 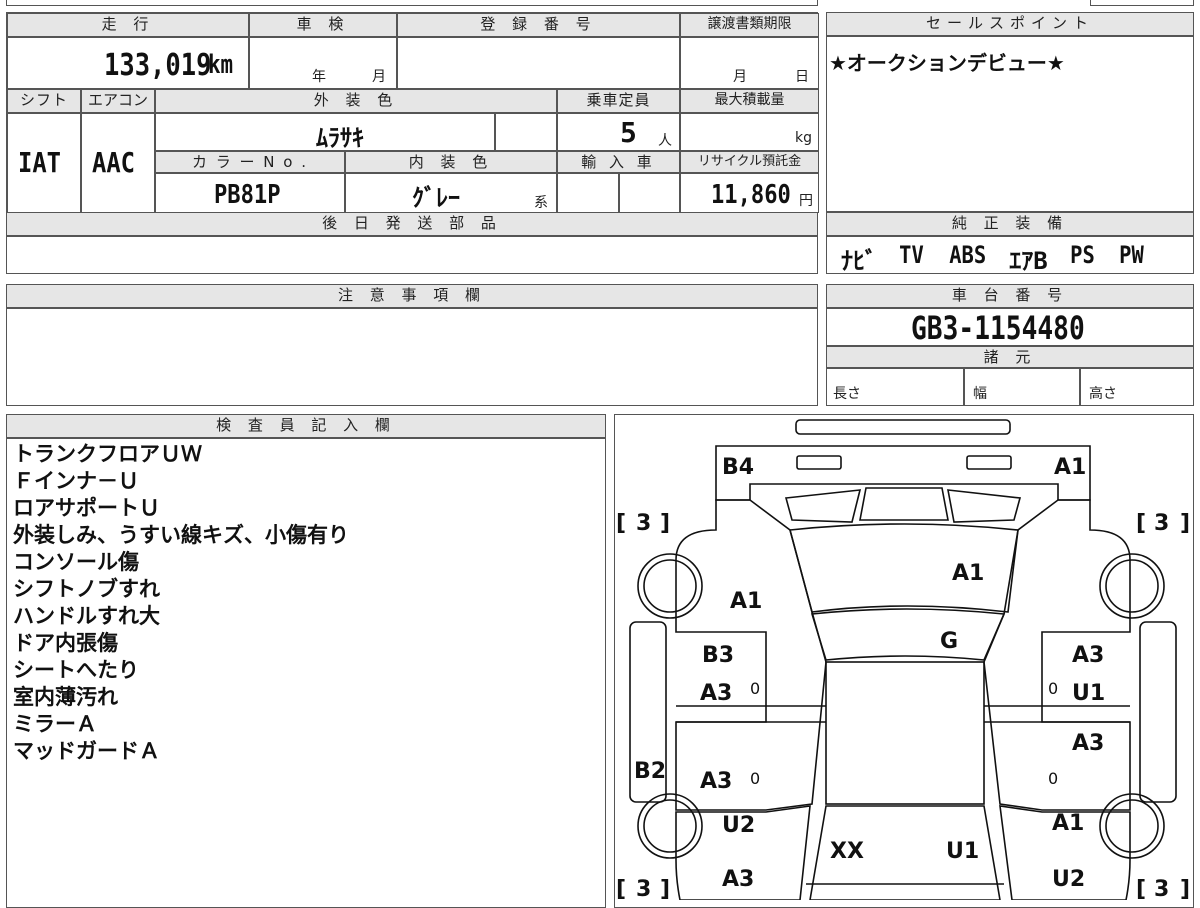 I want to click on dimension-width-cell: 幅, so click(x=1022, y=387).